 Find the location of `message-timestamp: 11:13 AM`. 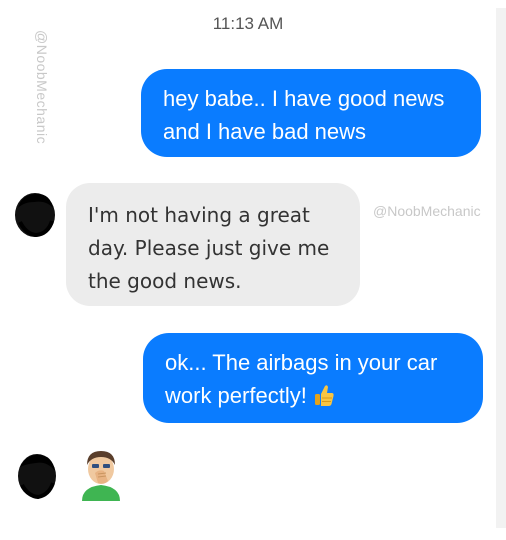

message-timestamp: 11:13 AM is located at coordinates (248, 23).